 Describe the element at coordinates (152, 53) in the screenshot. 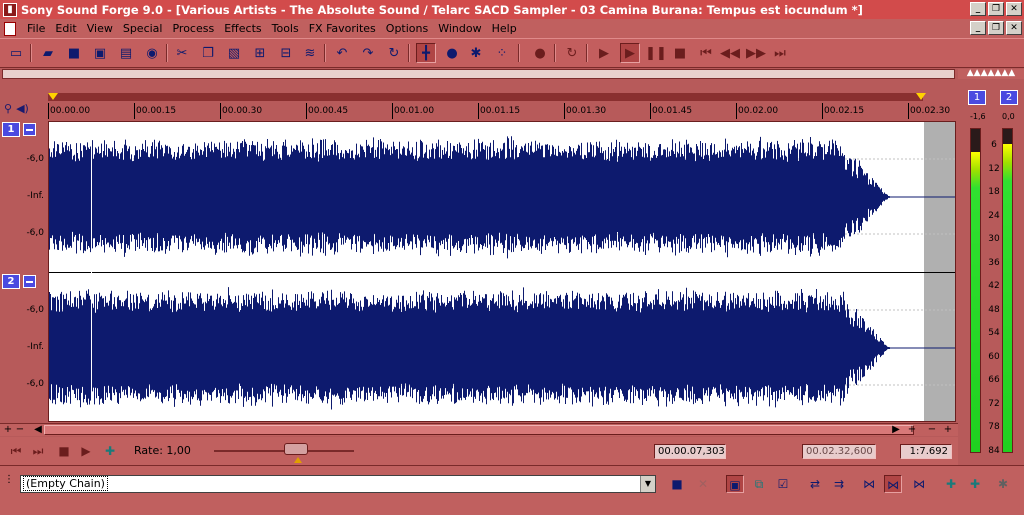

I see `properties-icon: ◉` at that location.